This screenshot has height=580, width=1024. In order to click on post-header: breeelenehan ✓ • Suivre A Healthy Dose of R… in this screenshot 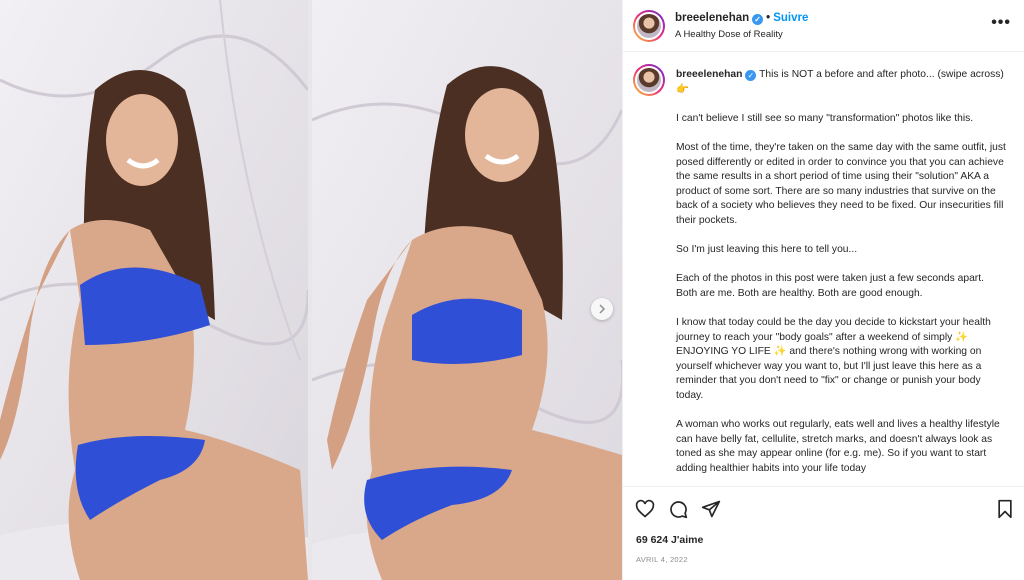, I will do `click(823, 26)`.